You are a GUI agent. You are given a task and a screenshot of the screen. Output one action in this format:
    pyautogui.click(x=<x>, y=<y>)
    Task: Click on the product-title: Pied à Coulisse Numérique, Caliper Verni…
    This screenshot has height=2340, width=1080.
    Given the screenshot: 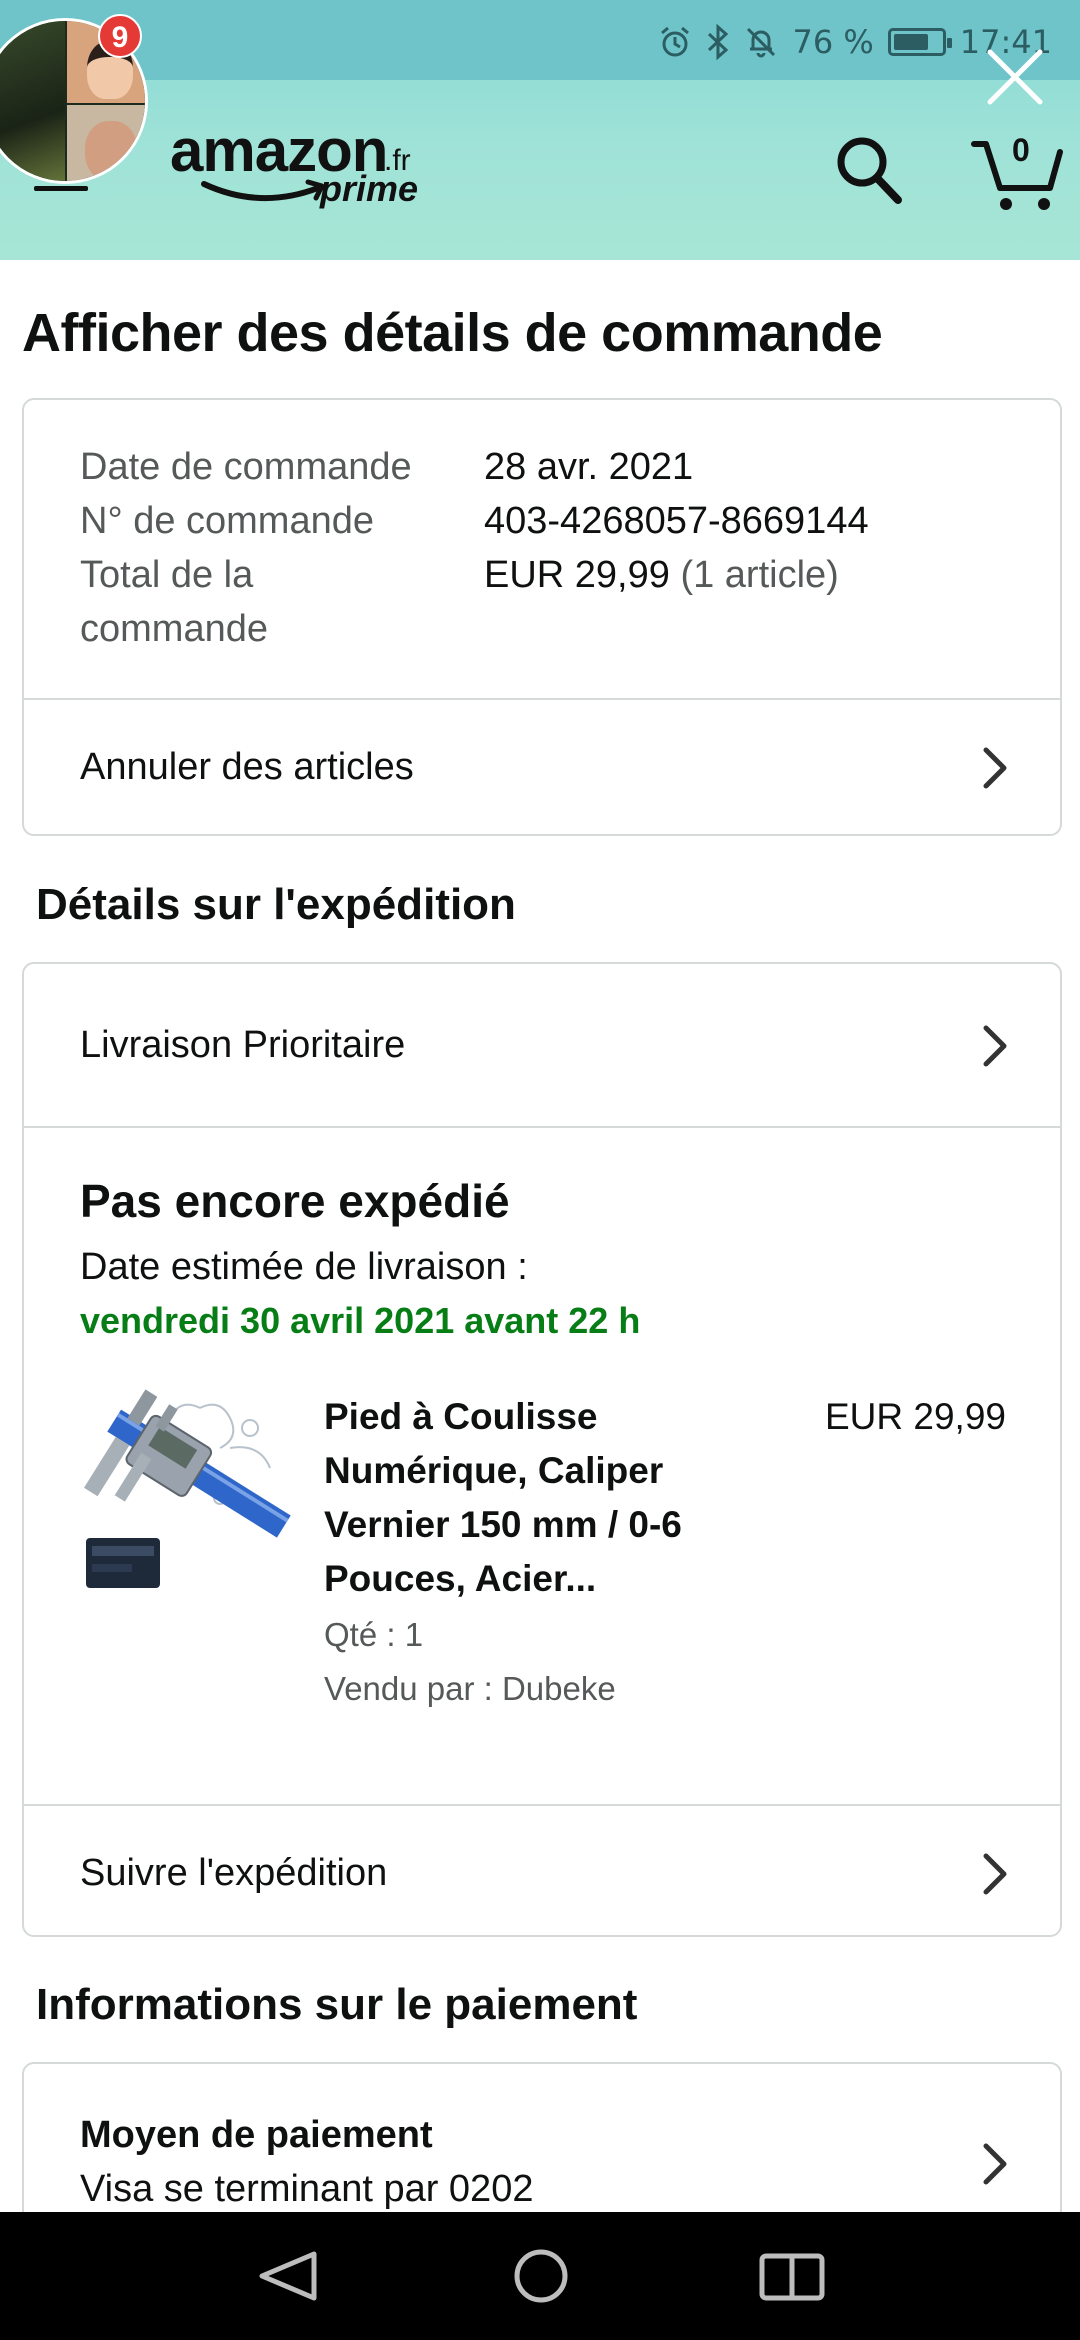 What is the action you would take?
    pyautogui.click(x=544, y=1498)
    